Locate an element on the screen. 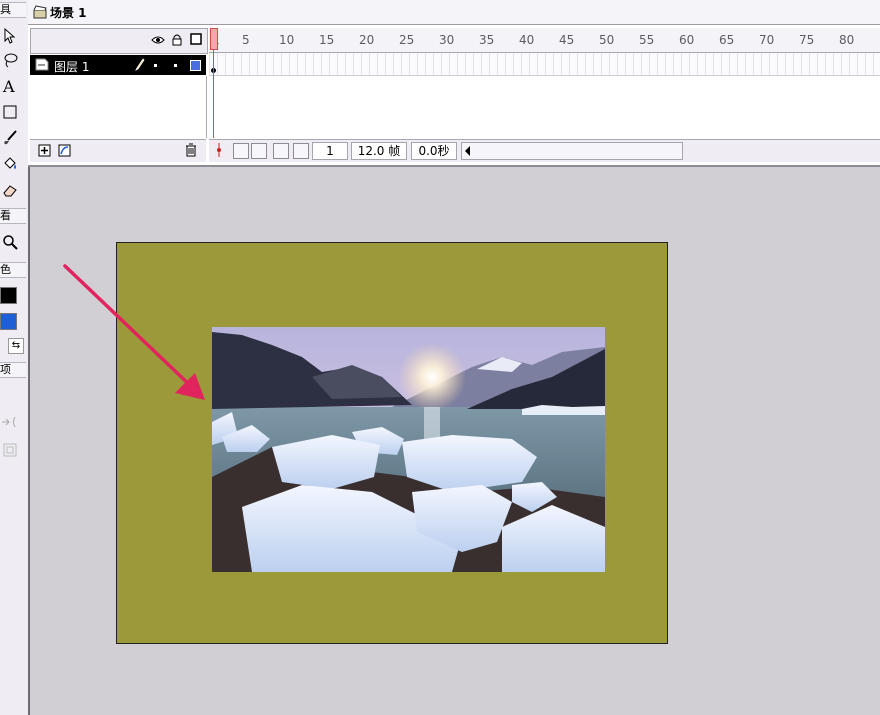 This screenshot has width=880, height=715. ruler-tick: 75 is located at coordinates (807, 40).